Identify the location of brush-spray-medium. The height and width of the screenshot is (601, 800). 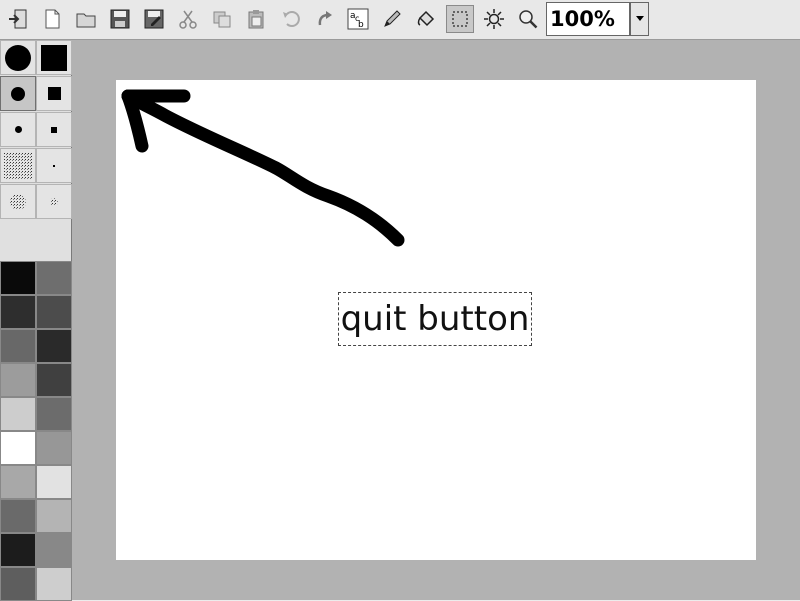
(18, 201).